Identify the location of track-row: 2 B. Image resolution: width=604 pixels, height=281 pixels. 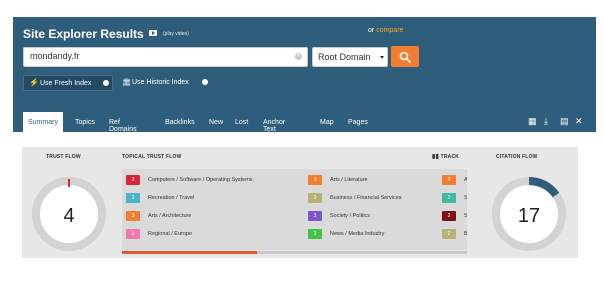
(454, 234).